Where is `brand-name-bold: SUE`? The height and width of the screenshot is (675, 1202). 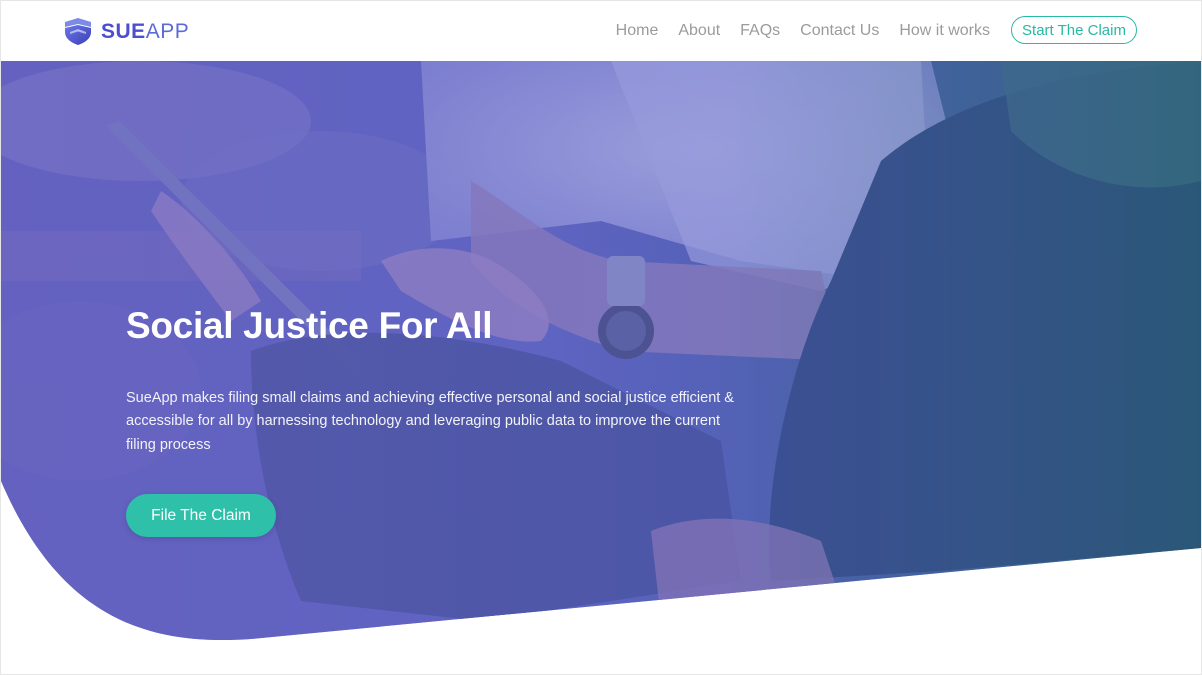
brand-name-bold: SUE is located at coordinates (123, 31).